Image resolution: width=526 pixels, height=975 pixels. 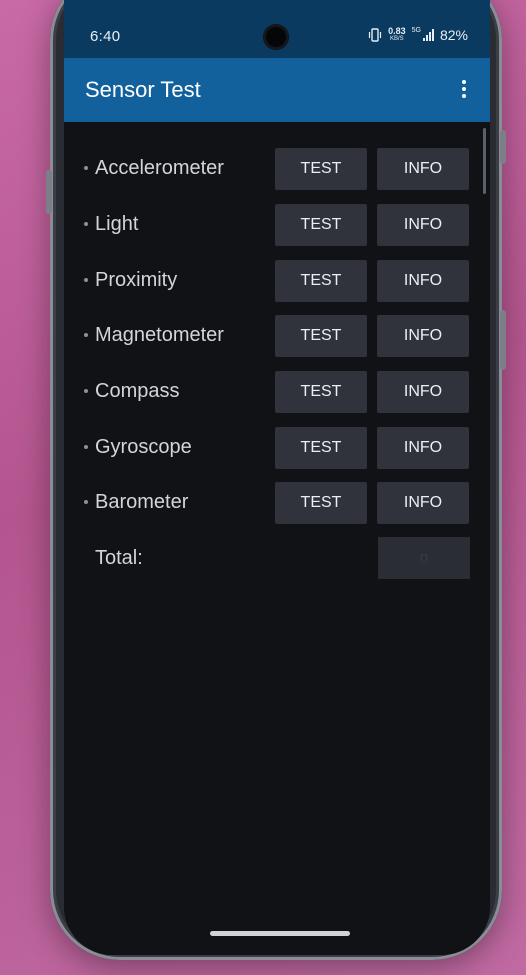 I want to click on test-button-magnetometer: TEST, so click(x=321, y=336).